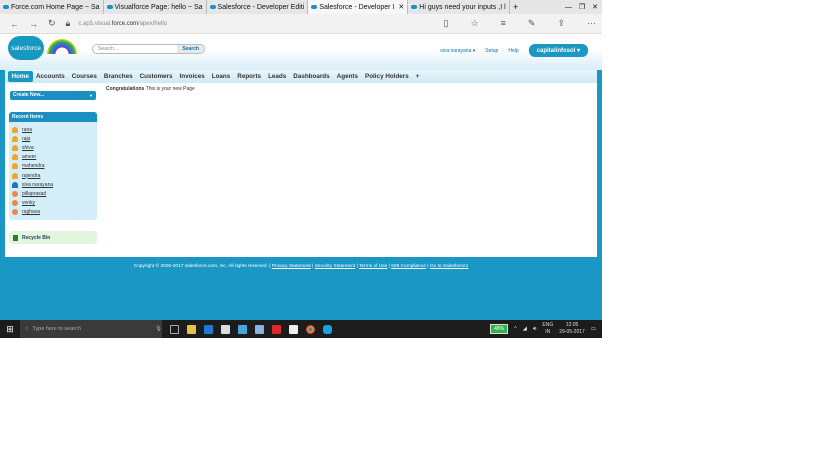 The height and width of the screenshot is (460, 819). Describe the element at coordinates (401, 7) in the screenshot. I see `close-tab-icon: ✕` at that location.